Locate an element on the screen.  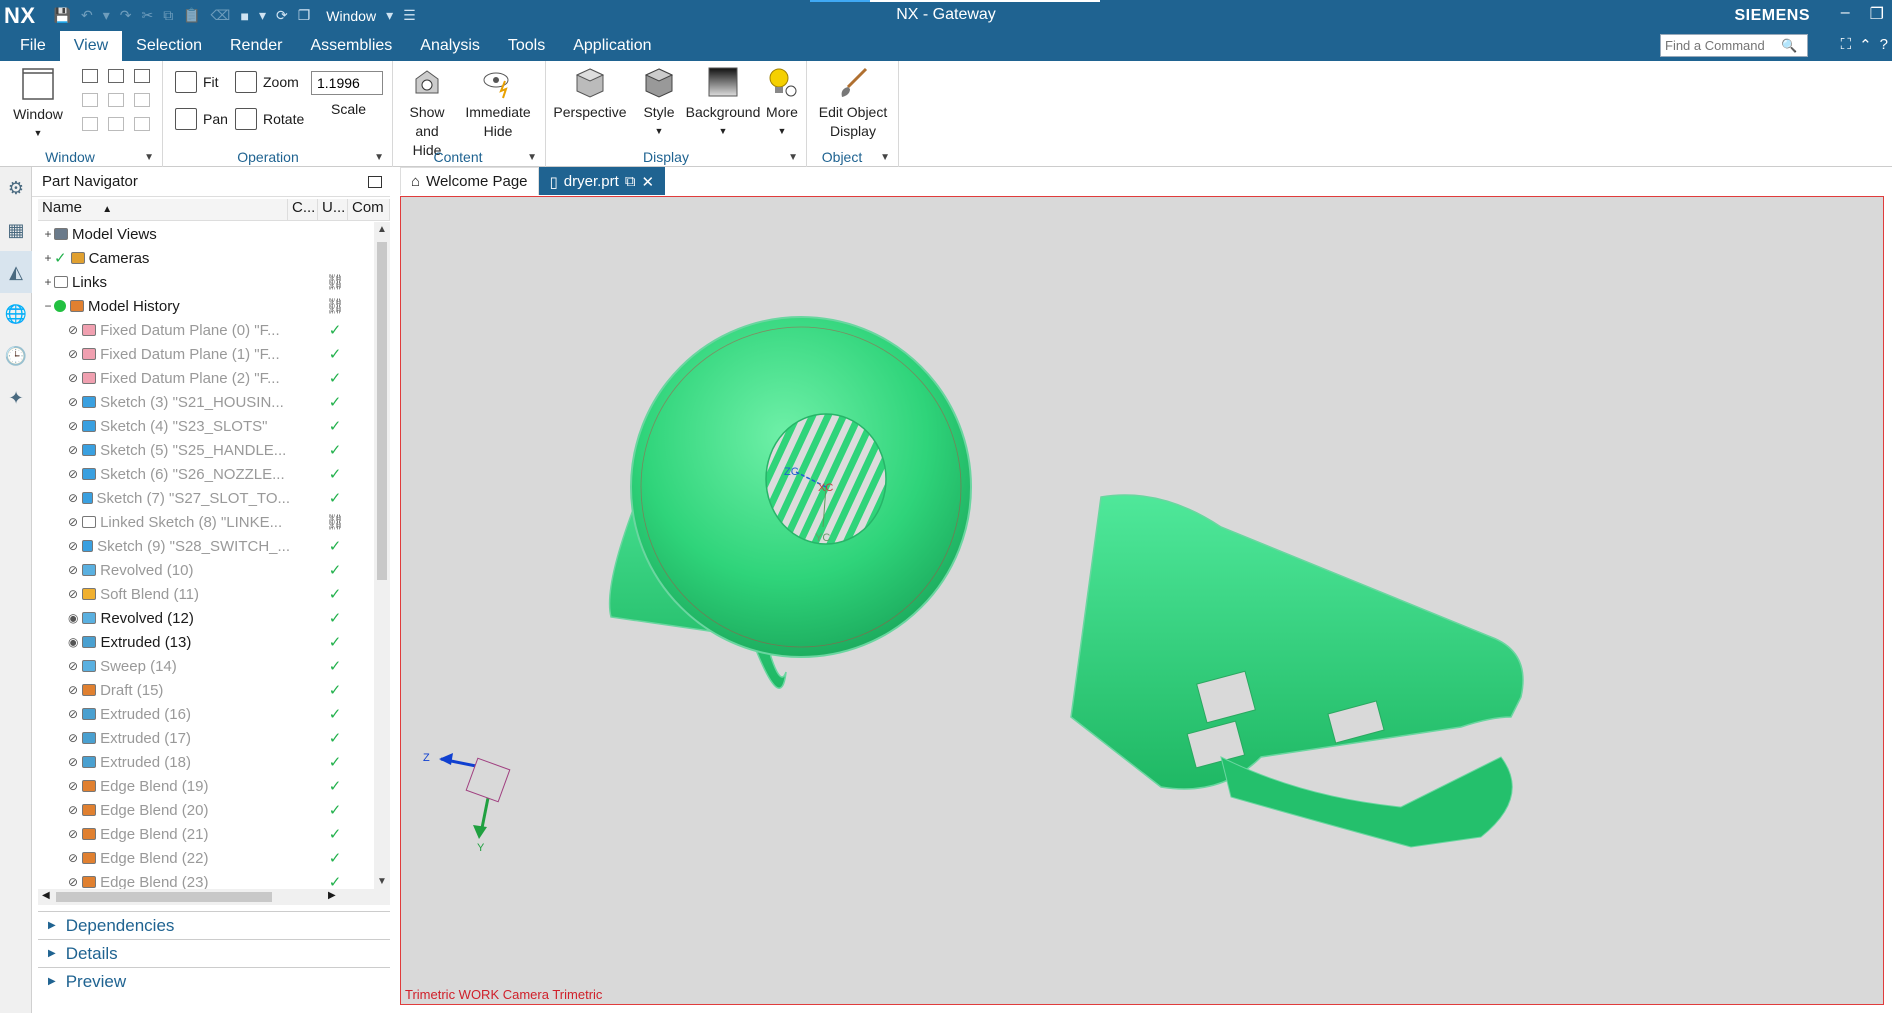
tree-row: ⊘ Edge Blend (22) ✓ is located at coordinates (206, 858).